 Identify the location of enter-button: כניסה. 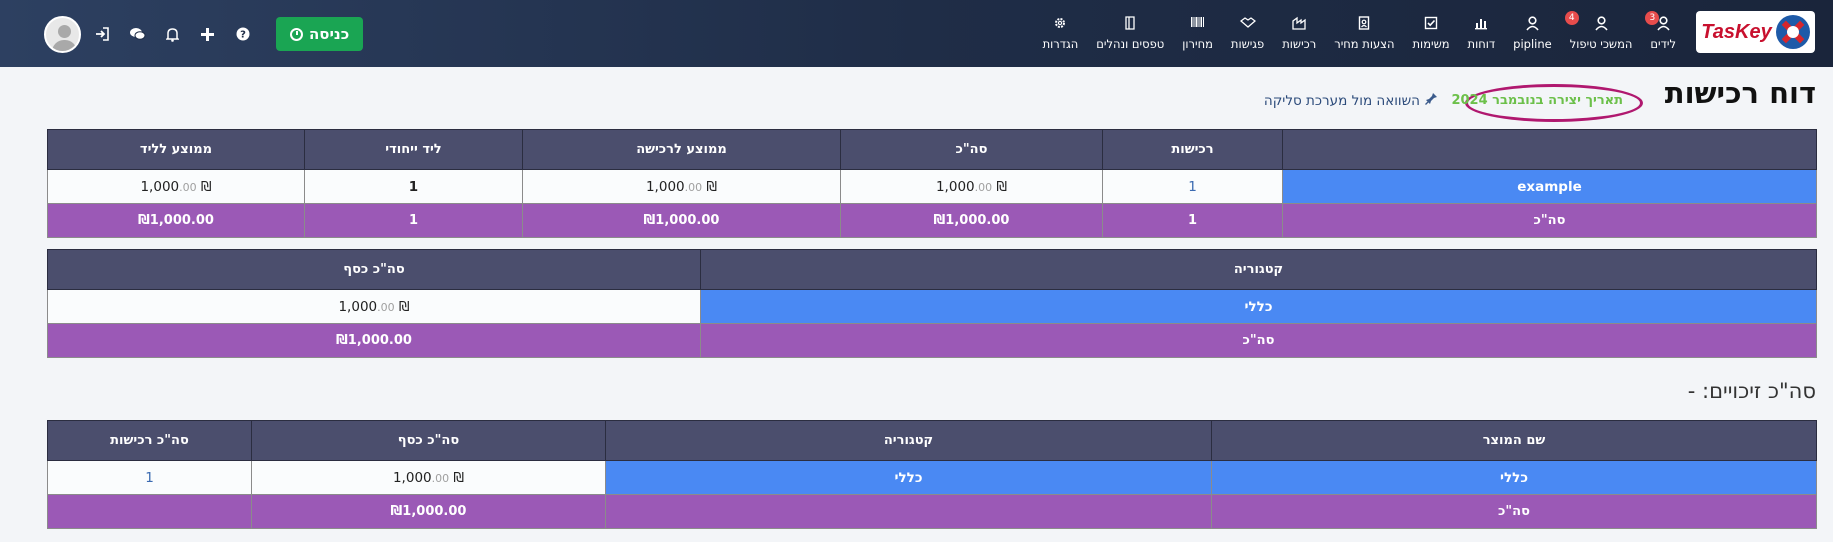
(320, 34).